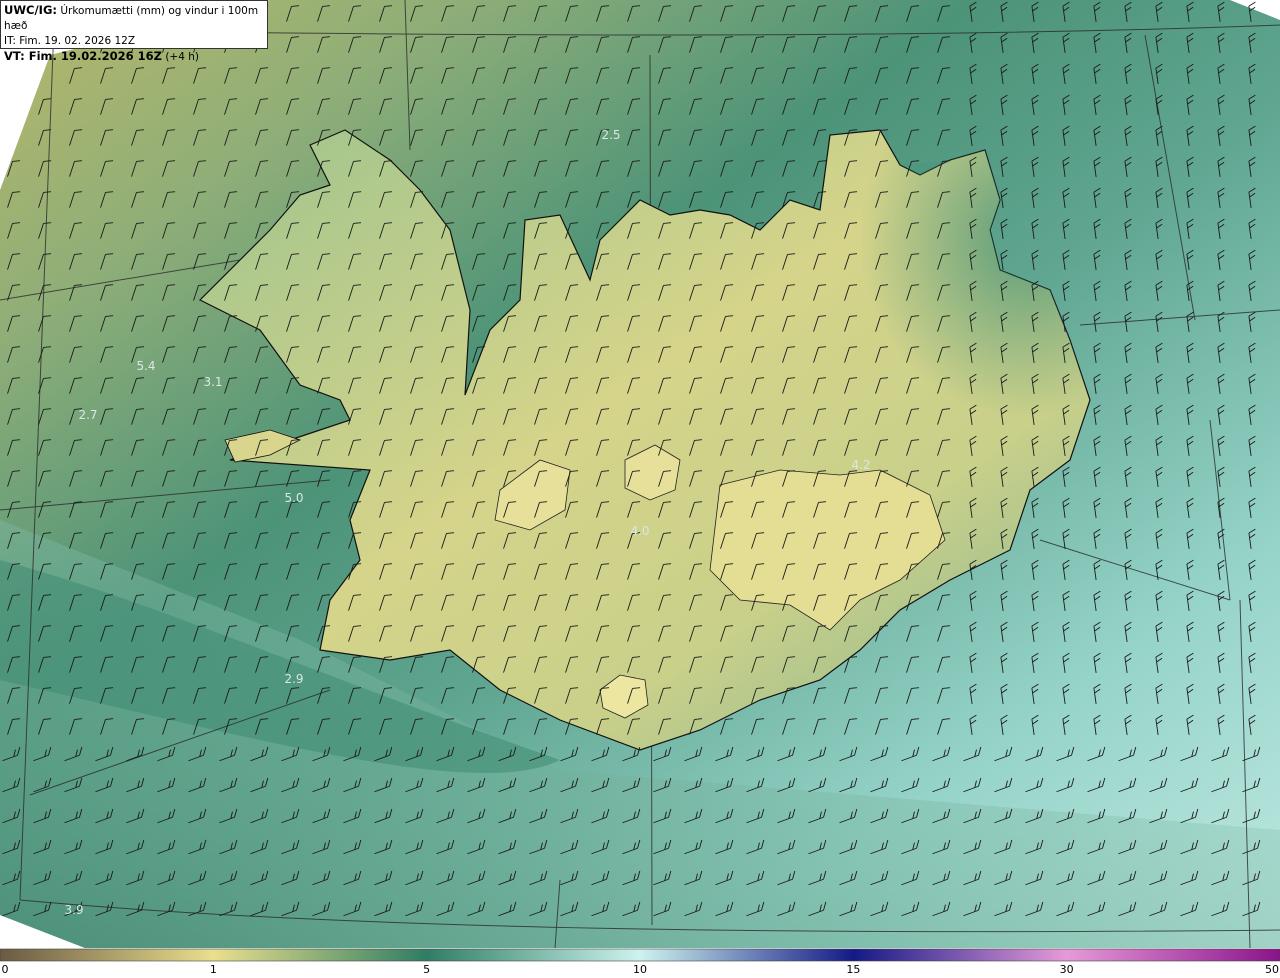 This screenshot has width=1280, height=978. What do you see at coordinates (182, 57) in the screenshot?
I see `lead-time: (+4 h)` at bounding box center [182, 57].